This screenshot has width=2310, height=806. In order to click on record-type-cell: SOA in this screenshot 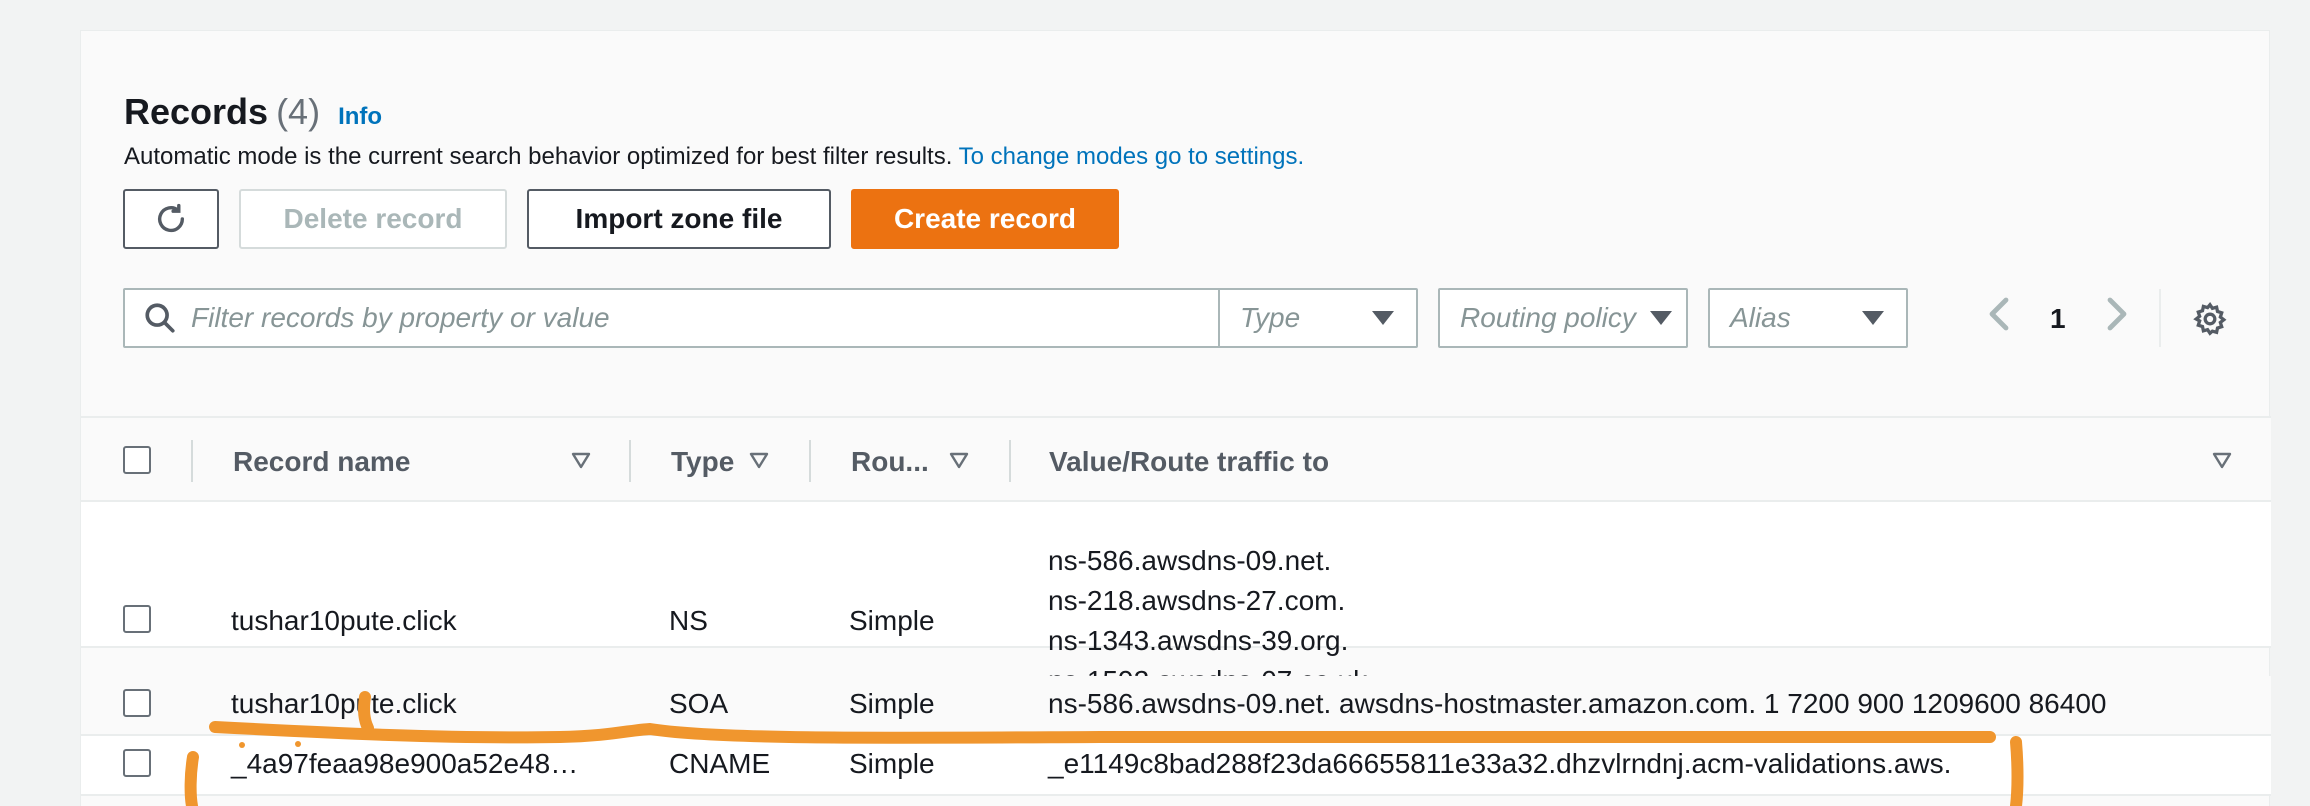, I will do `click(699, 703)`.